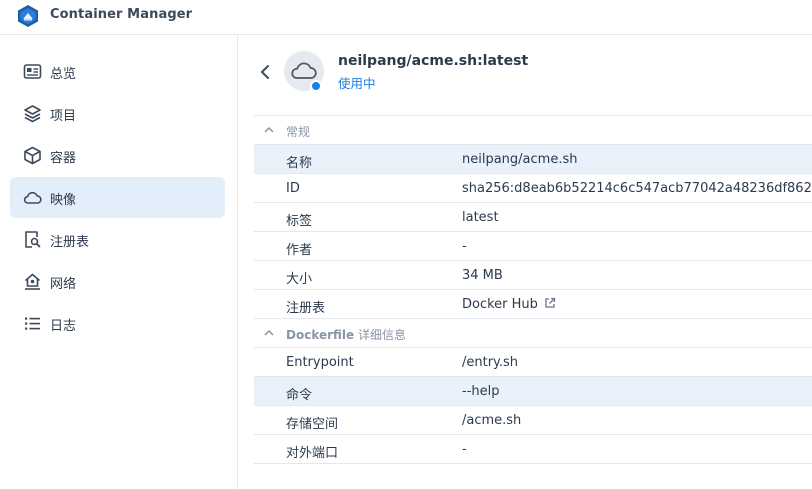  I want to click on app-title: Container Manager, so click(121, 14).